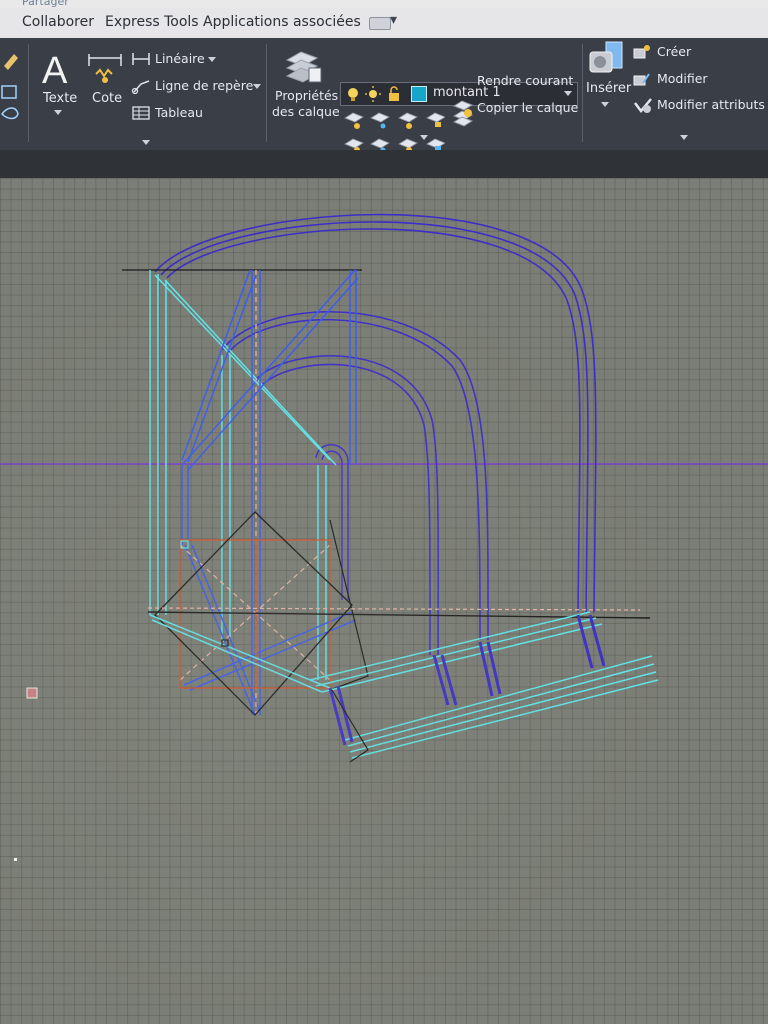 The width and height of the screenshot is (768, 1024). Describe the element at coordinates (642, 52) in the screenshot. I see `create-block-icon` at that location.